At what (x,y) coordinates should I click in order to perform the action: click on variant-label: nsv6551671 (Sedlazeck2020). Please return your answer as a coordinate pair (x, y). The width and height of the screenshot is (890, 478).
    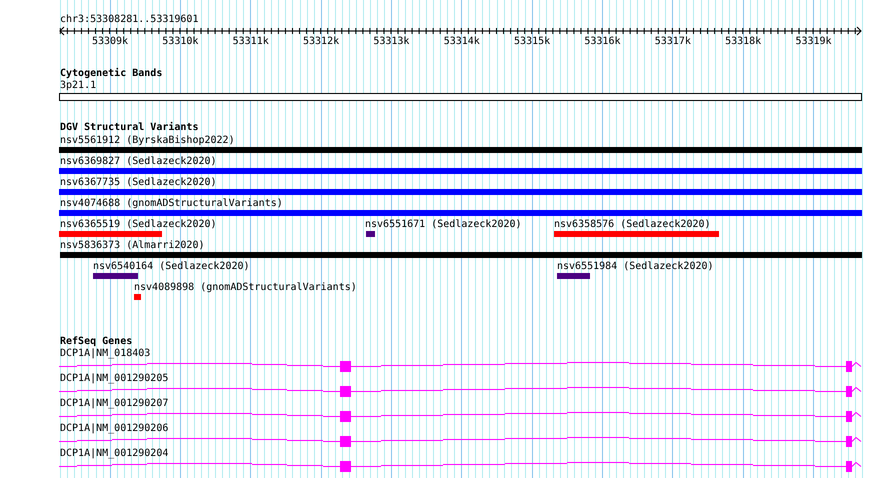
    Looking at the image, I should click on (443, 225).